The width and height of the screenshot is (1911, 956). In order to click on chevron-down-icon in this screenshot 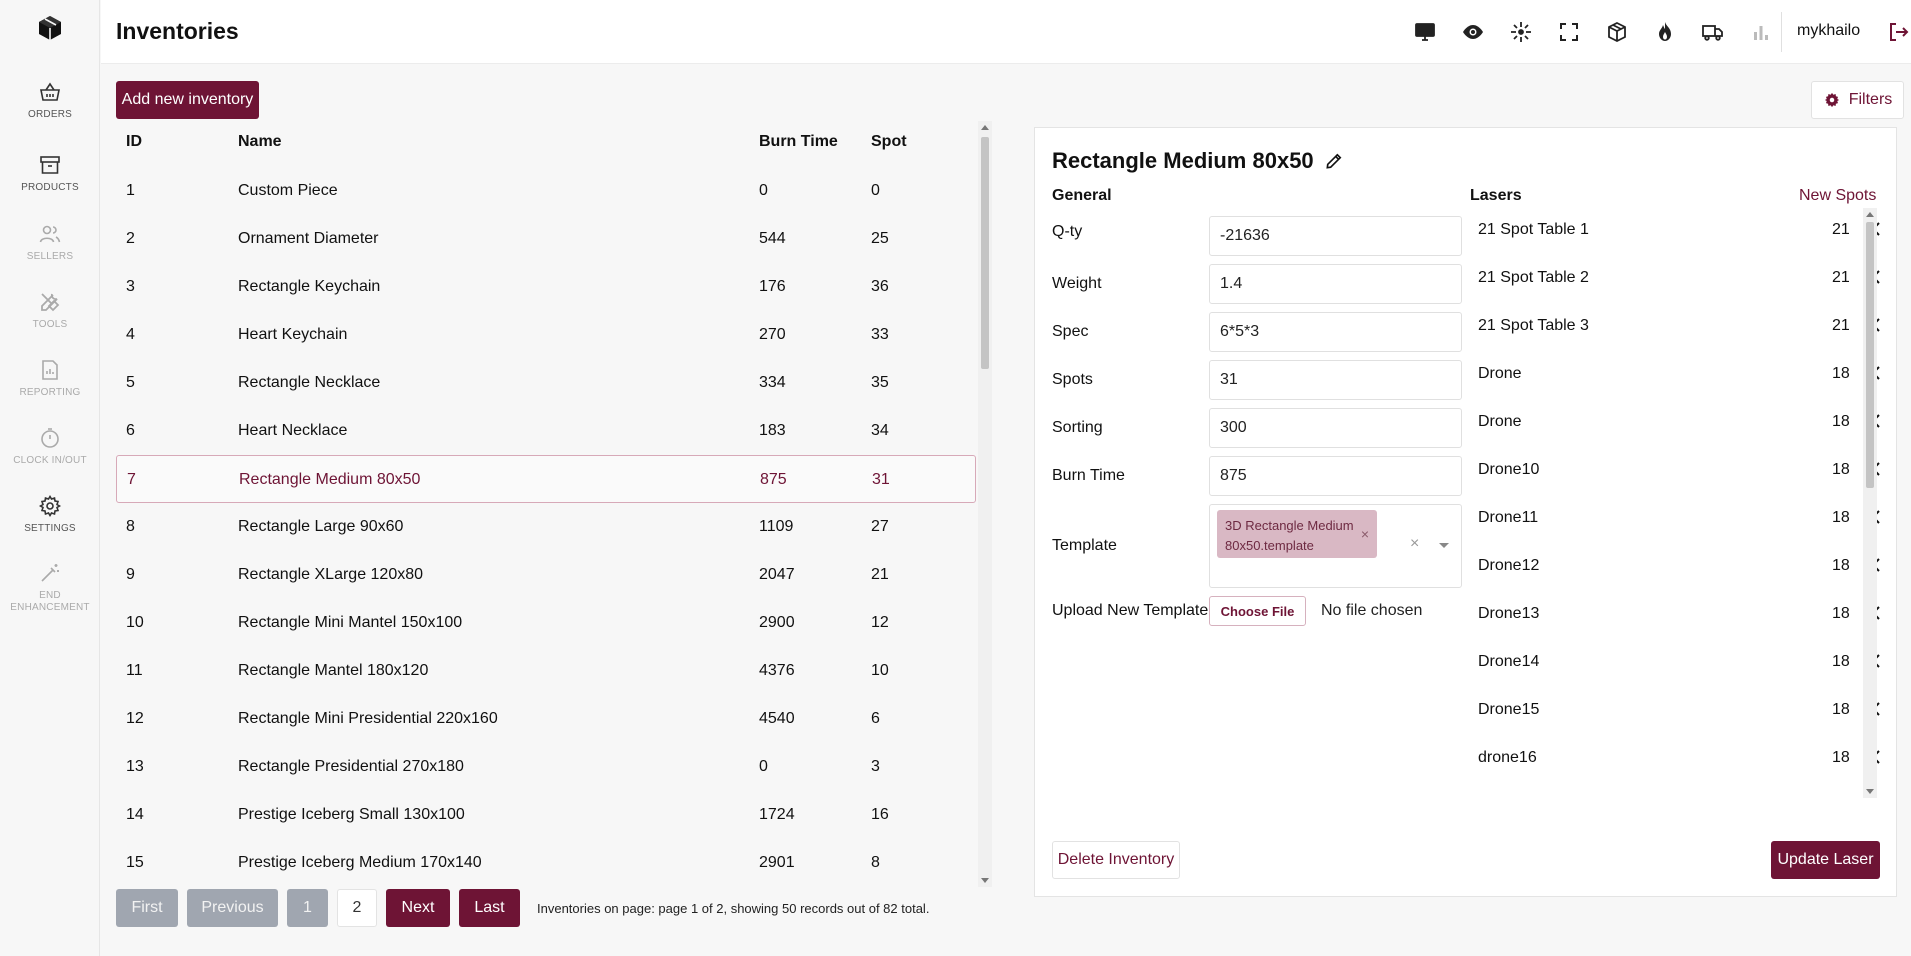, I will do `click(1444, 545)`.